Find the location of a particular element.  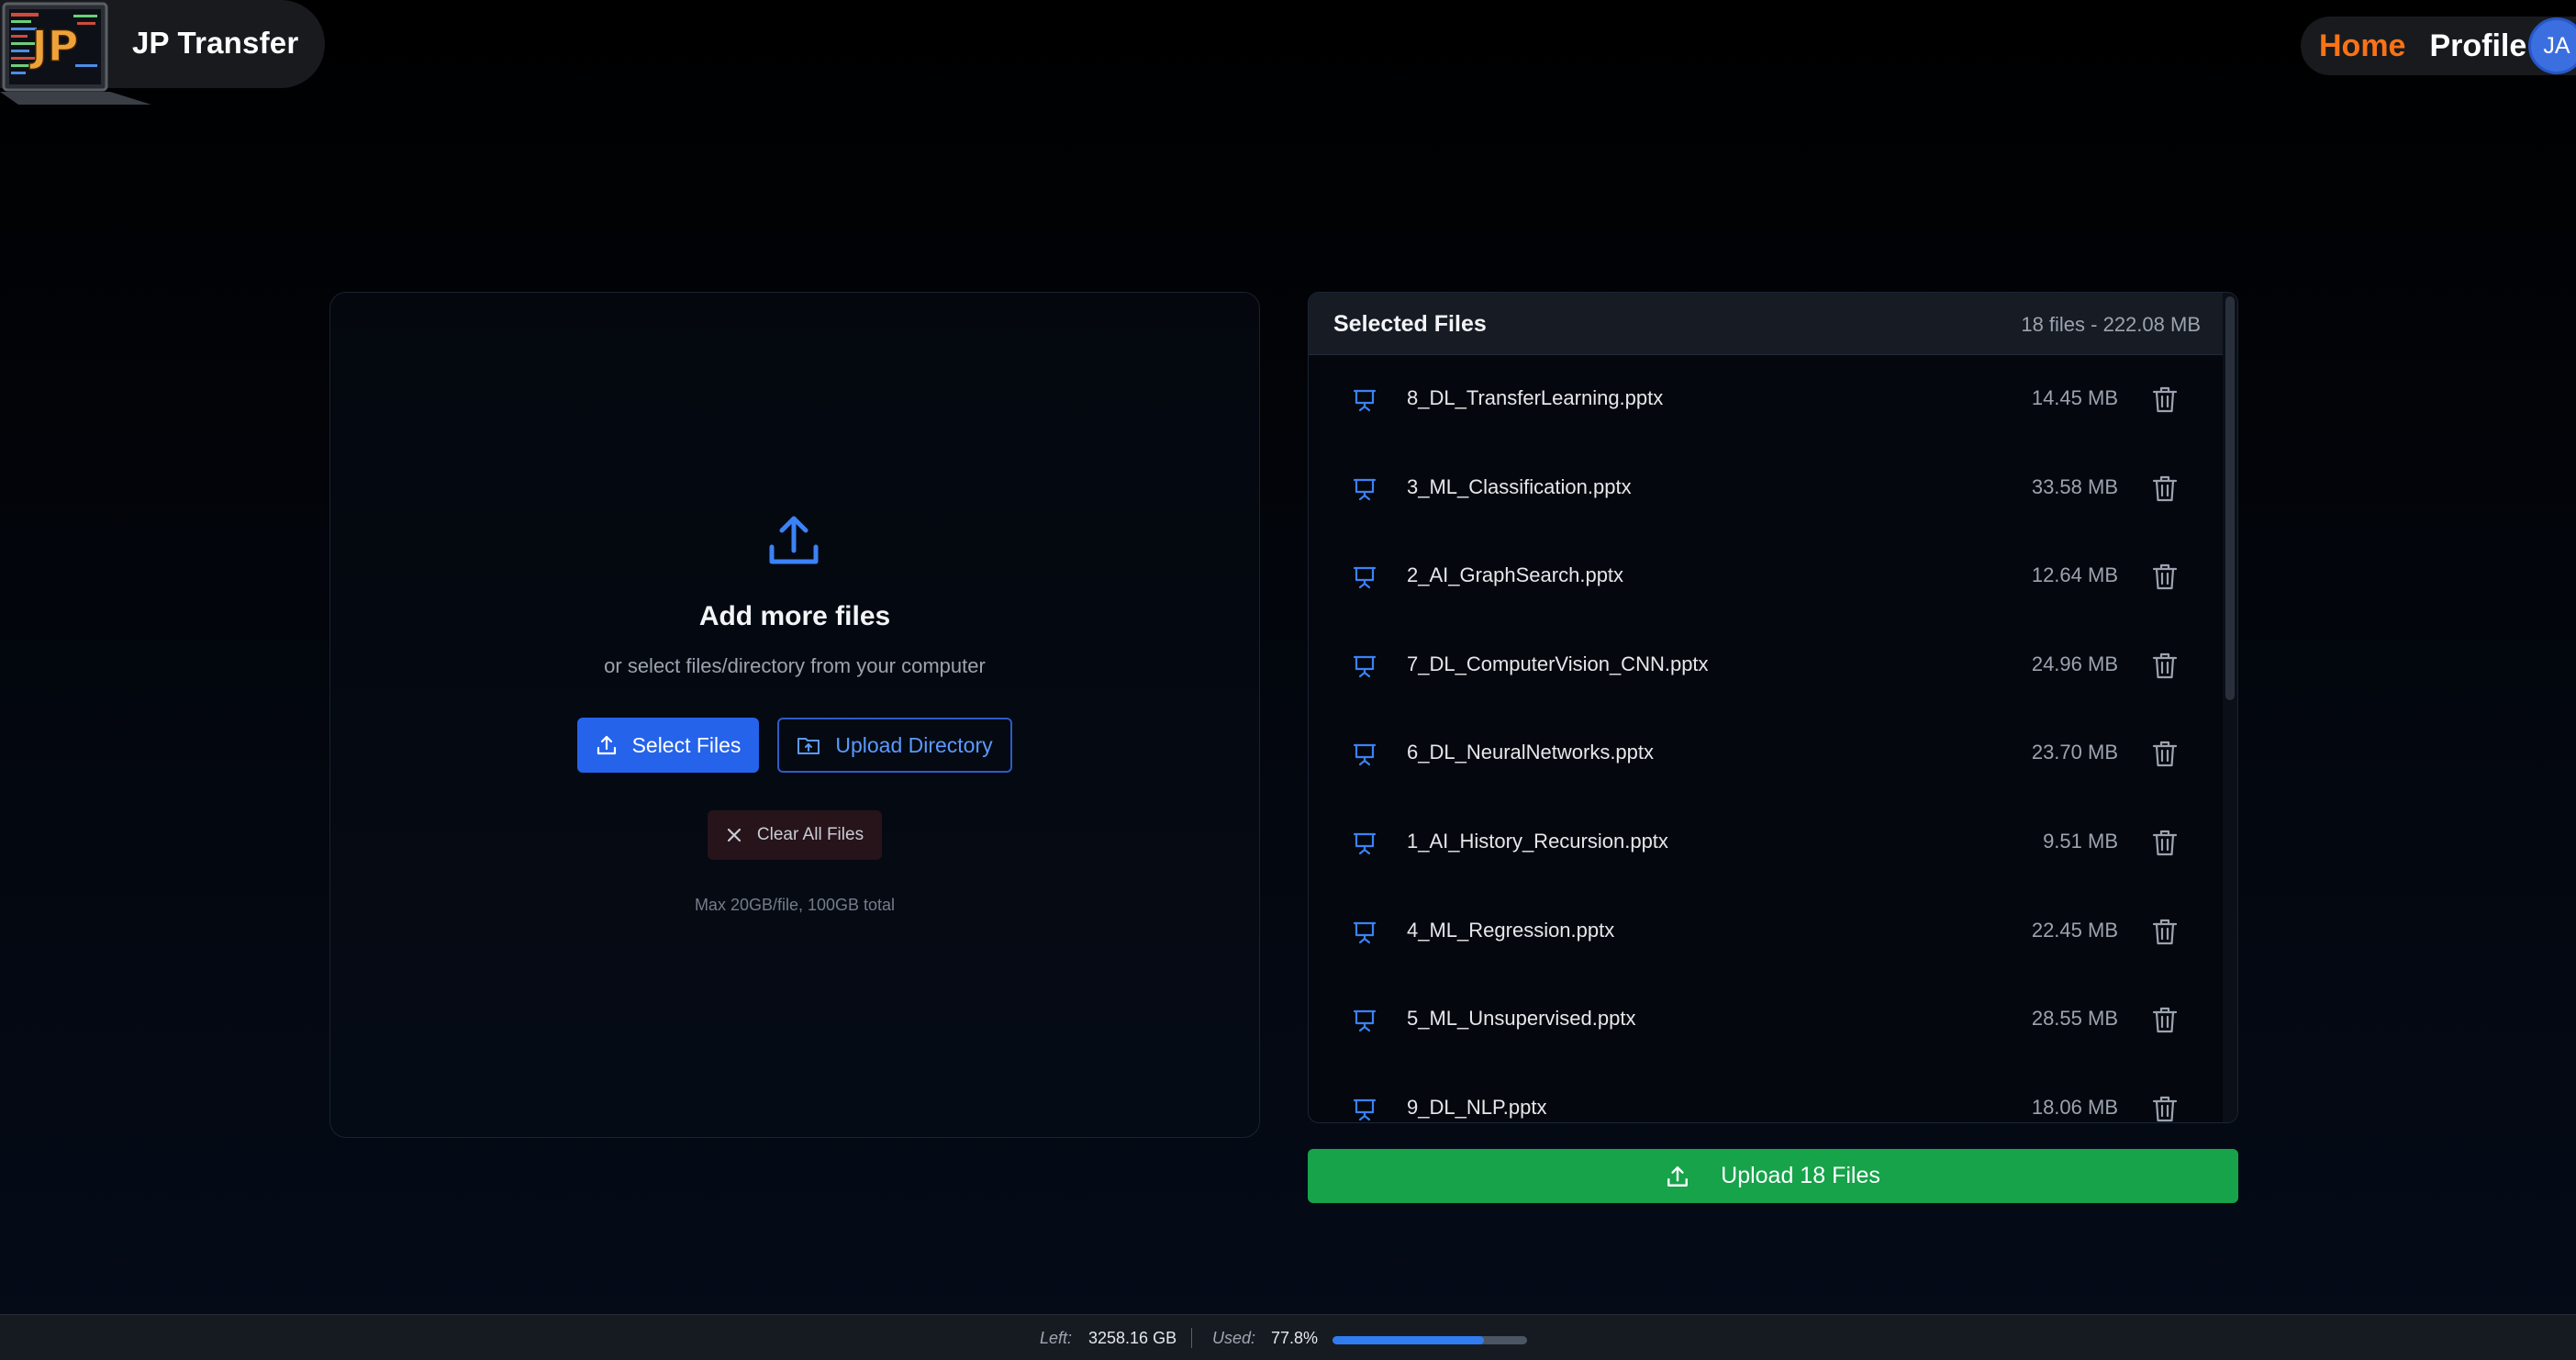

file-row: 1_AI_History_Recursion.pptx 9.51 MB is located at coordinates (1766, 842).